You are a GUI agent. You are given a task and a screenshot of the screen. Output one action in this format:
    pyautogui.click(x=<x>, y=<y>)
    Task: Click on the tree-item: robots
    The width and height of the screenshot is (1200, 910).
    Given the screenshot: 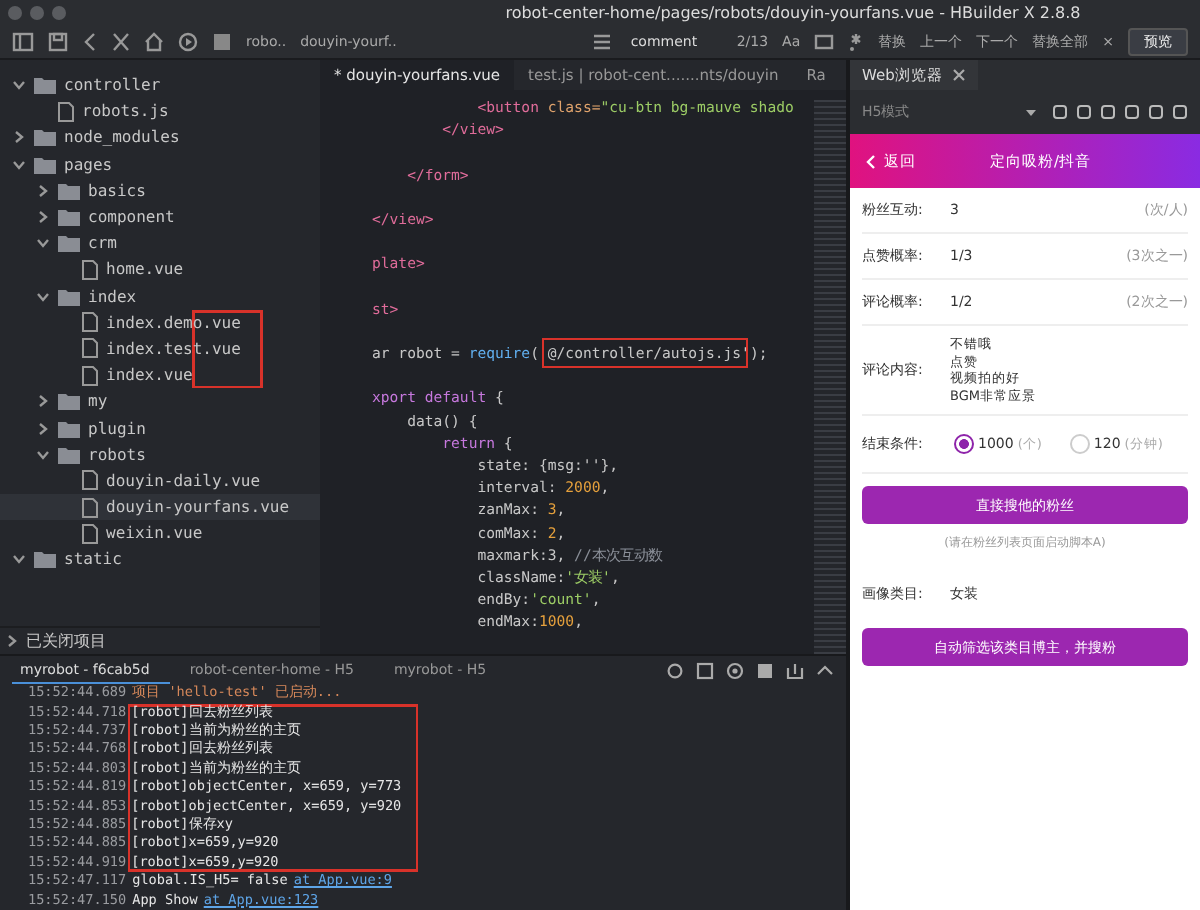 What is the action you would take?
    pyautogui.click(x=160, y=454)
    